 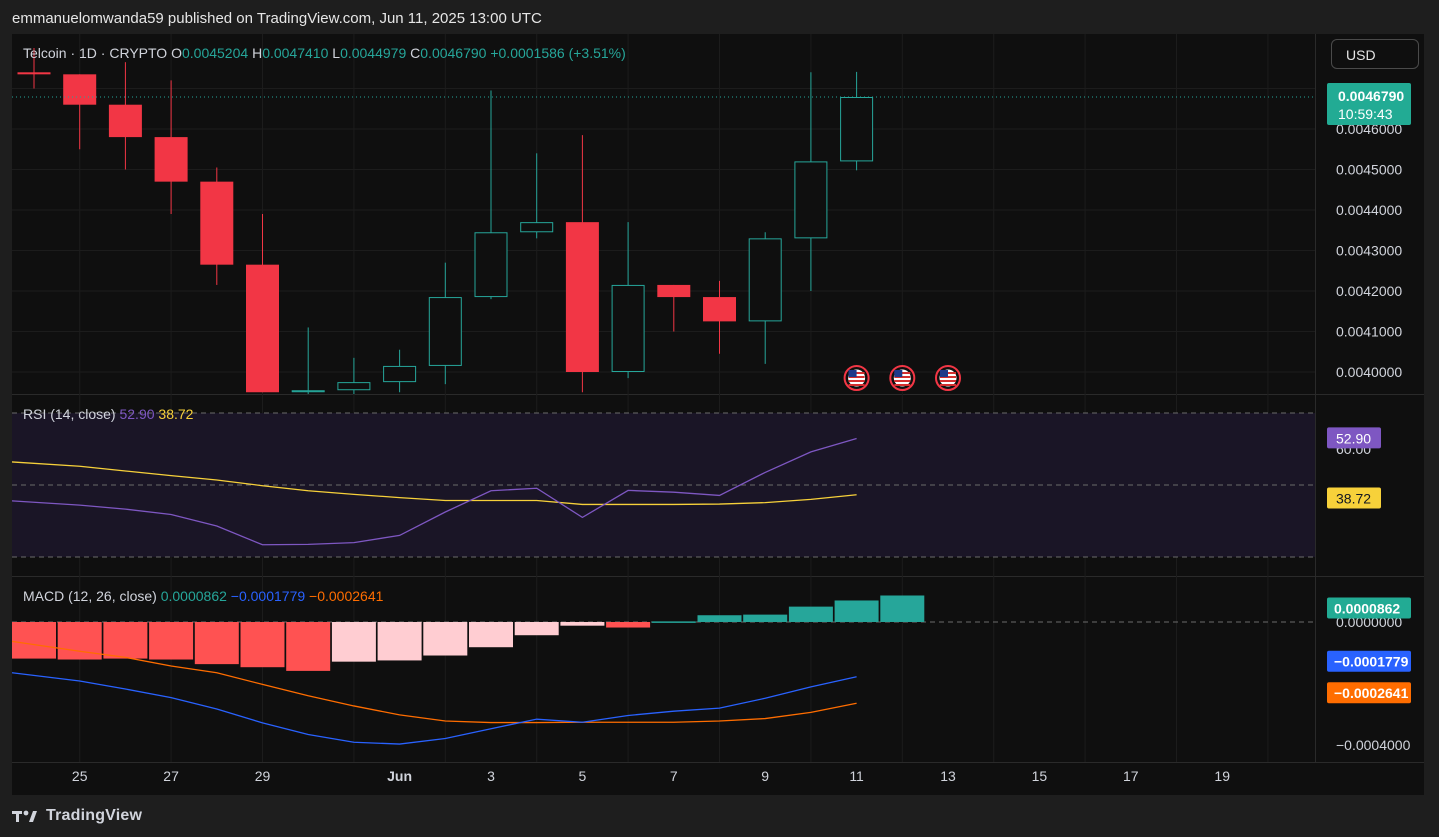 I want to click on price-tick-label: 0.0045000, so click(x=1369, y=170).